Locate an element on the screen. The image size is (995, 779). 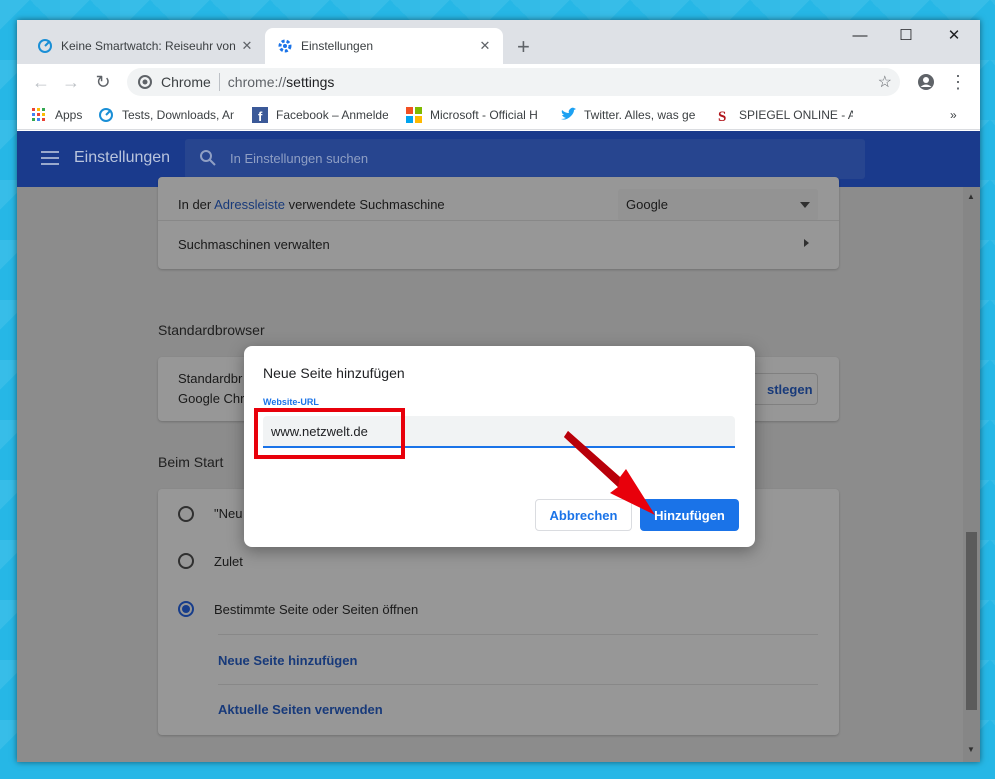
scrollbar-thumb is located at coordinates (971, 621).